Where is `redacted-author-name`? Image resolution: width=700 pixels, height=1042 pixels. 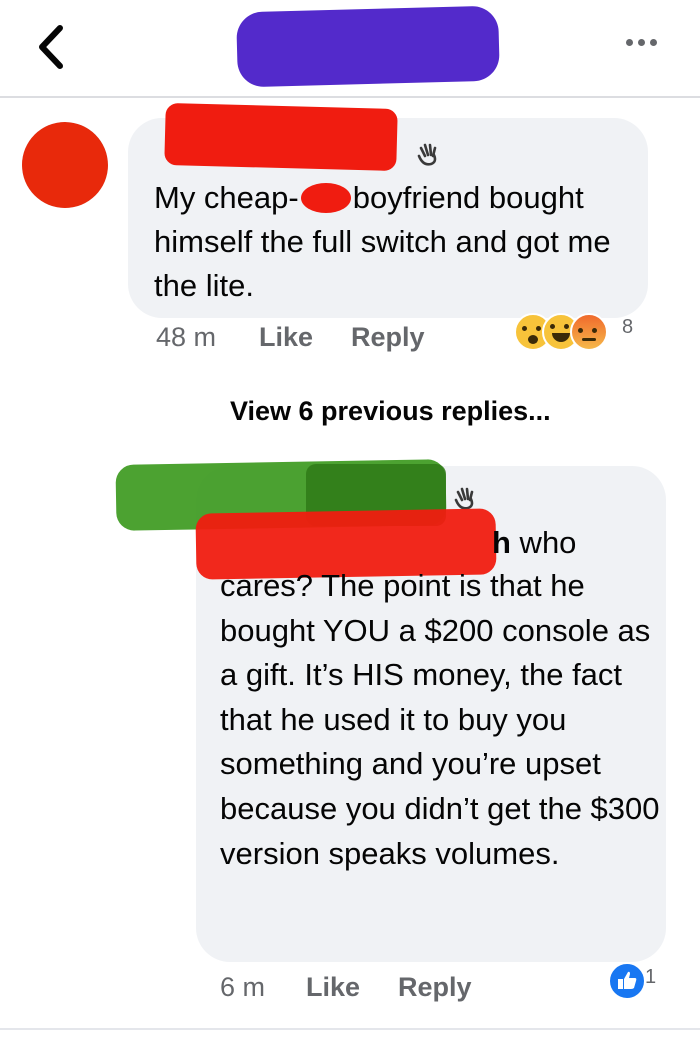 redacted-author-name is located at coordinates (281, 137).